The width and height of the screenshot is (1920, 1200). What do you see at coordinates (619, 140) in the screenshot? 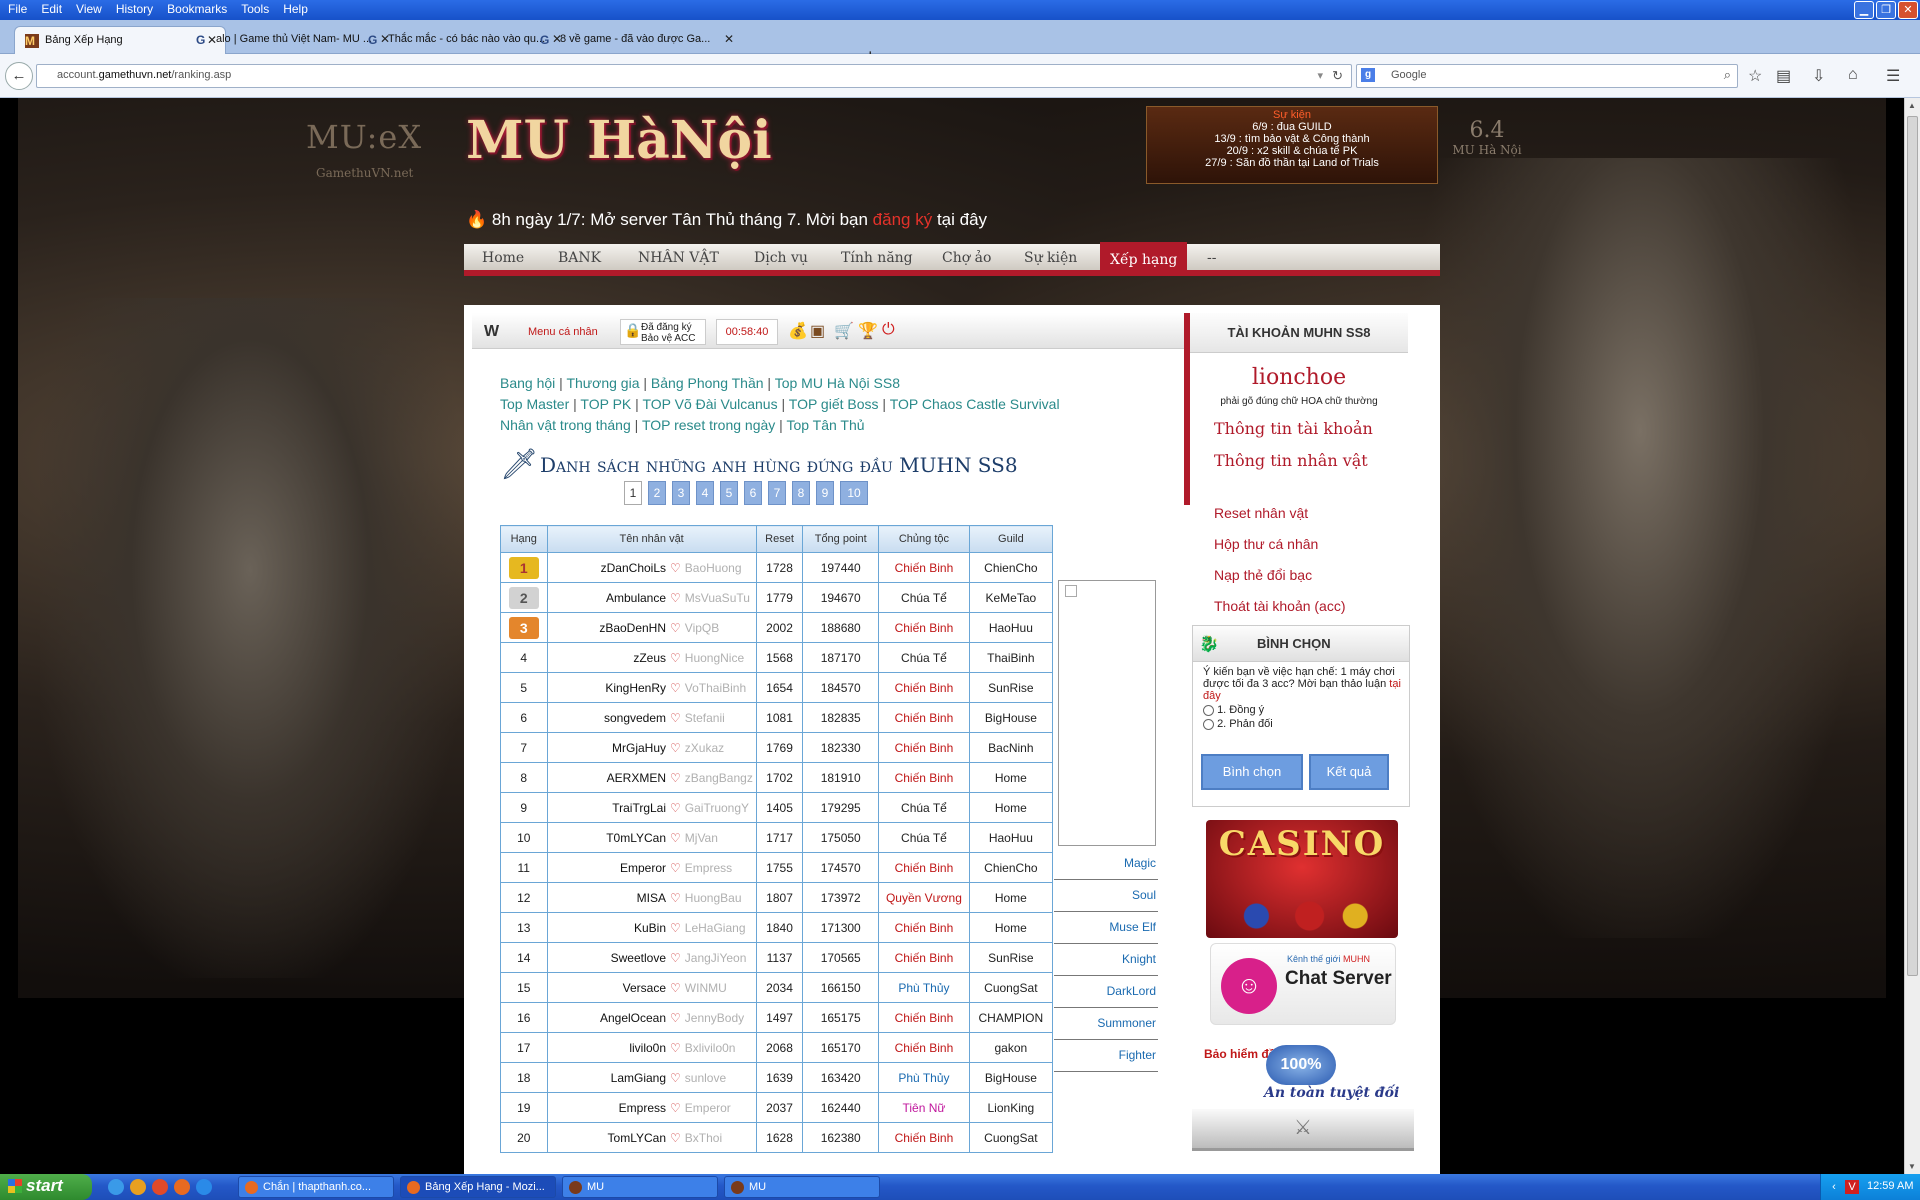
I see `site-logo: MU HàNội` at bounding box center [619, 140].